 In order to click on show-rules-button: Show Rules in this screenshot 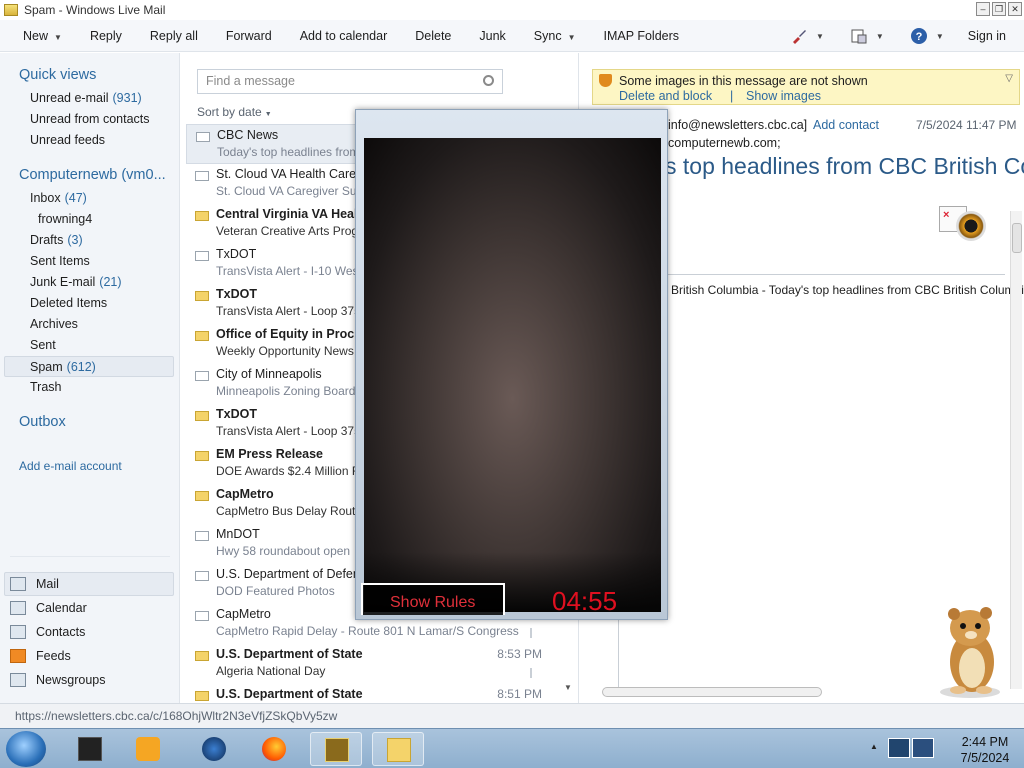, I will do `click(433, 599)`.